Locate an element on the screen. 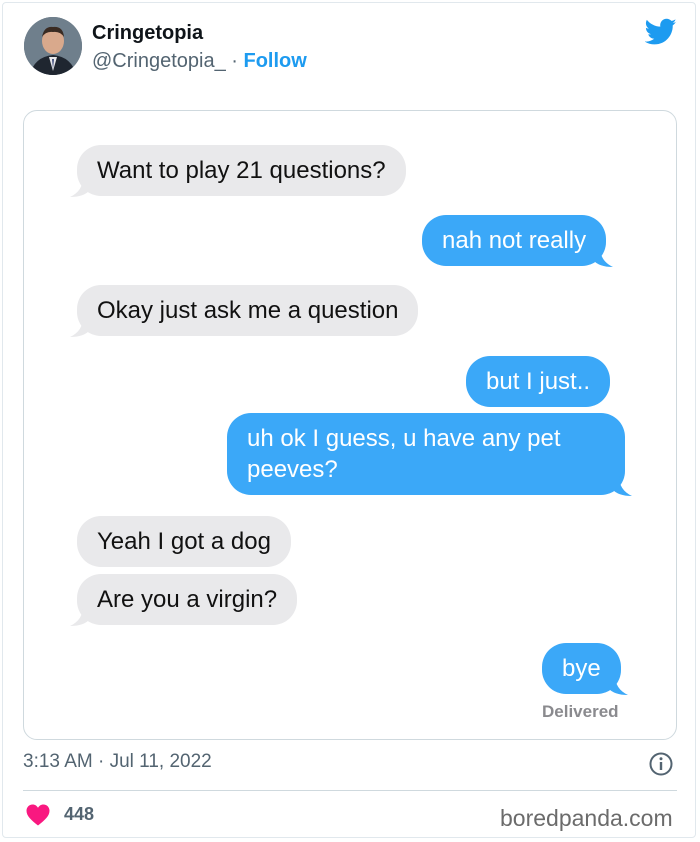 Image resolution: width=700 pixels, height=842 pixels. message-text: Yeah I got a dog is located at coordinates (184, 541).